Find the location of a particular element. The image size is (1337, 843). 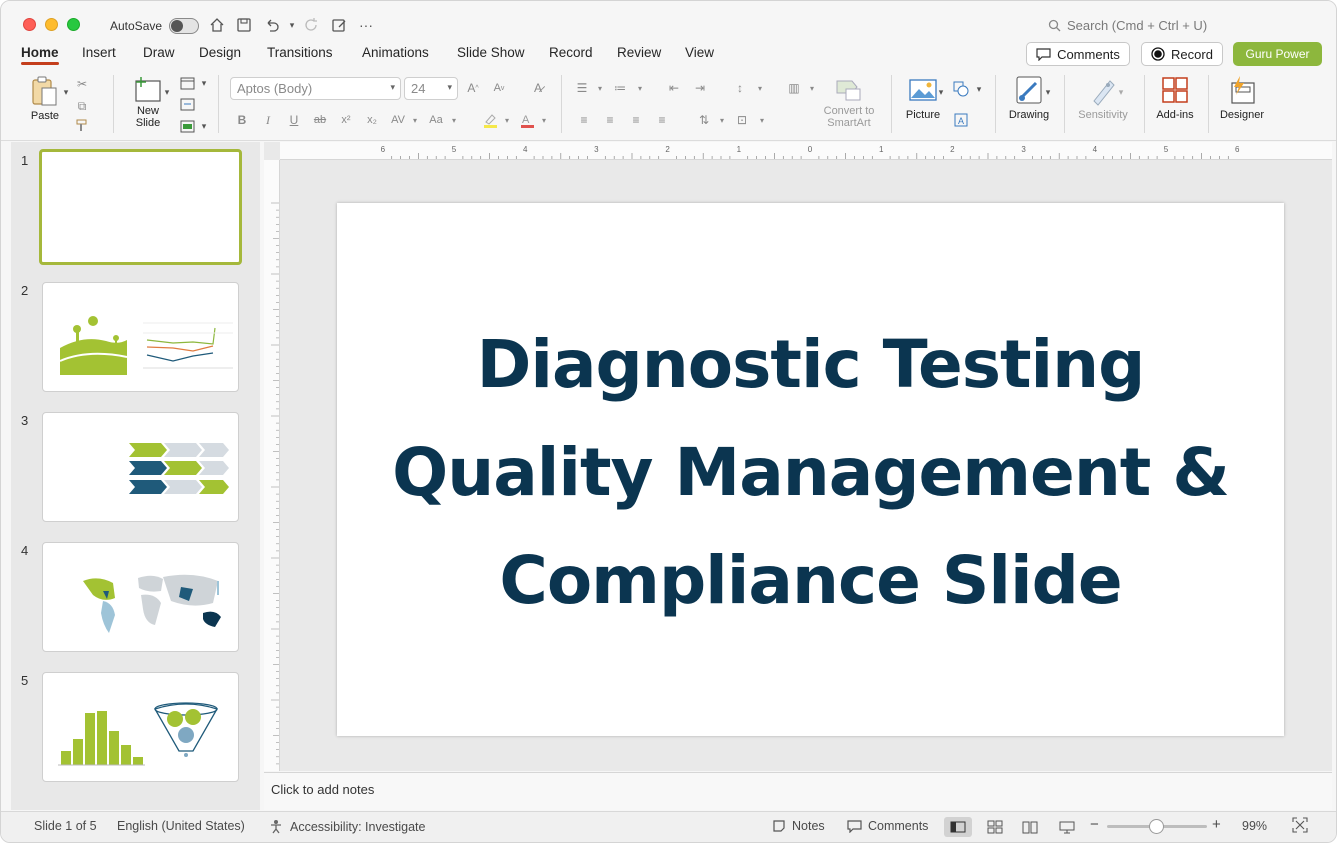

subscript-icon: x₂ is located at coordinates (372, 120).